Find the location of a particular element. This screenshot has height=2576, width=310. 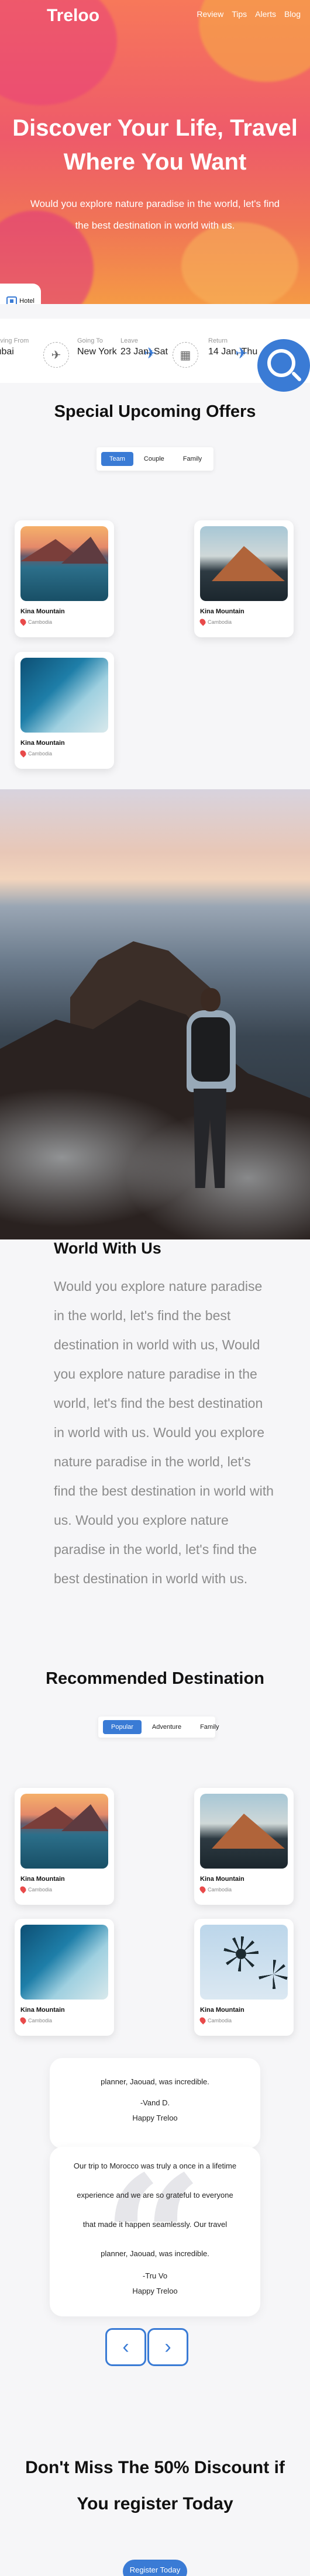

search-icon is located at coordinates (281, 363).